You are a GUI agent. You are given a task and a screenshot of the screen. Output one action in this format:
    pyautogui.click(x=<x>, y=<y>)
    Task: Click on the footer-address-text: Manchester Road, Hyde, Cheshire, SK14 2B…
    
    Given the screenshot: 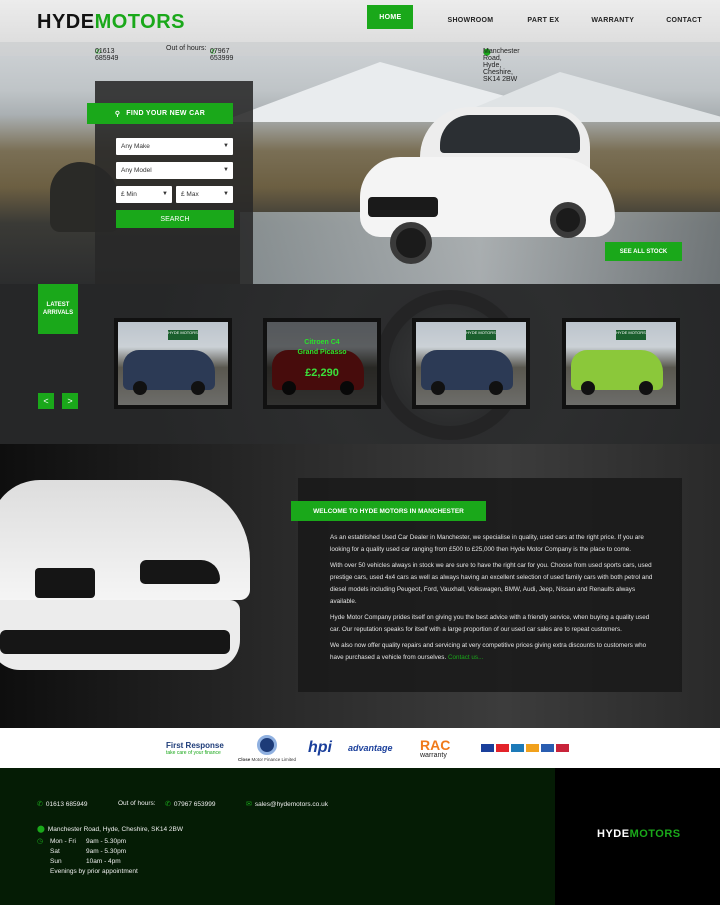 What is the action you would take?
    pyautogui.click(x=115, y=829)
    